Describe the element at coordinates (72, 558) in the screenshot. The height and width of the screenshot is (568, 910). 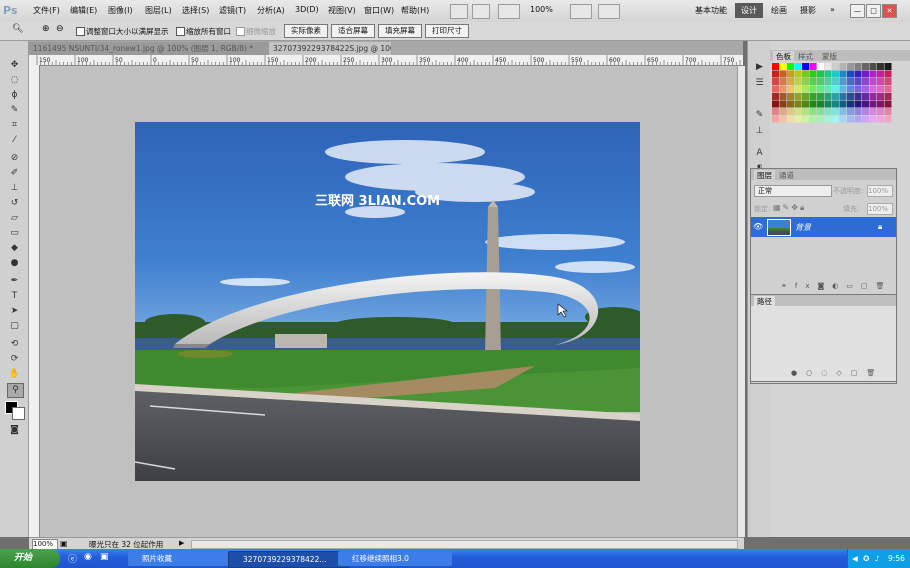
I see `ie-quicklaunch-icon: ⓔ` at that location.